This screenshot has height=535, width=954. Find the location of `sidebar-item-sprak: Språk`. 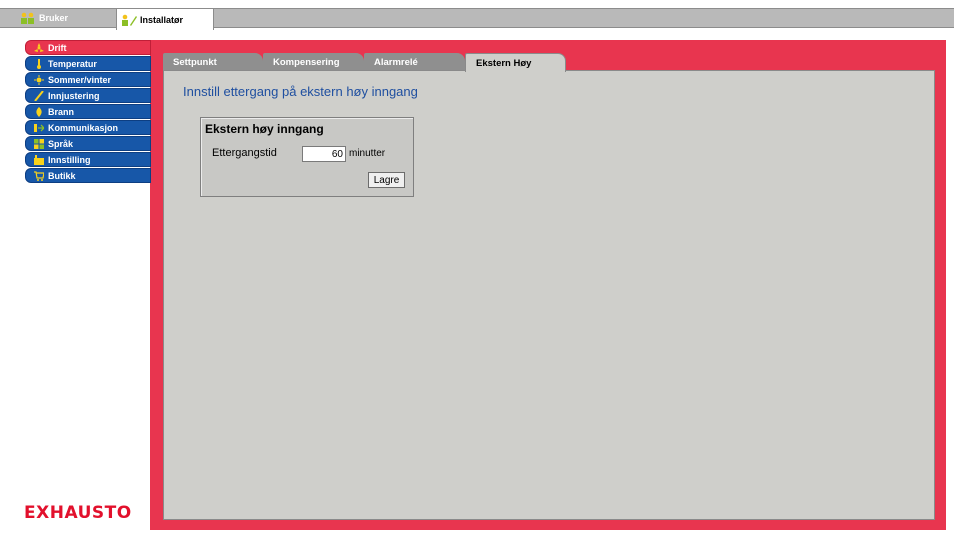

sidebar-item-sprak: Språk is located at coordinates (88, 143).